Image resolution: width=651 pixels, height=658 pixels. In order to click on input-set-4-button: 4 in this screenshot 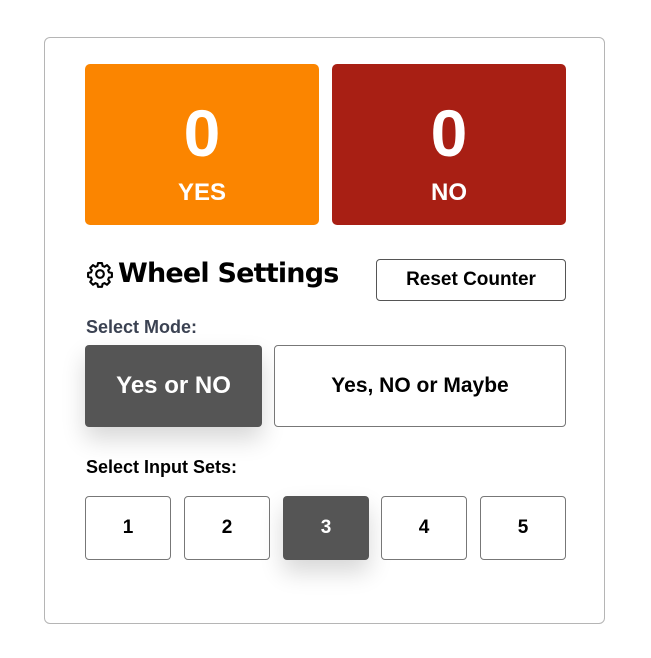, I will do `click(424, 528)`.